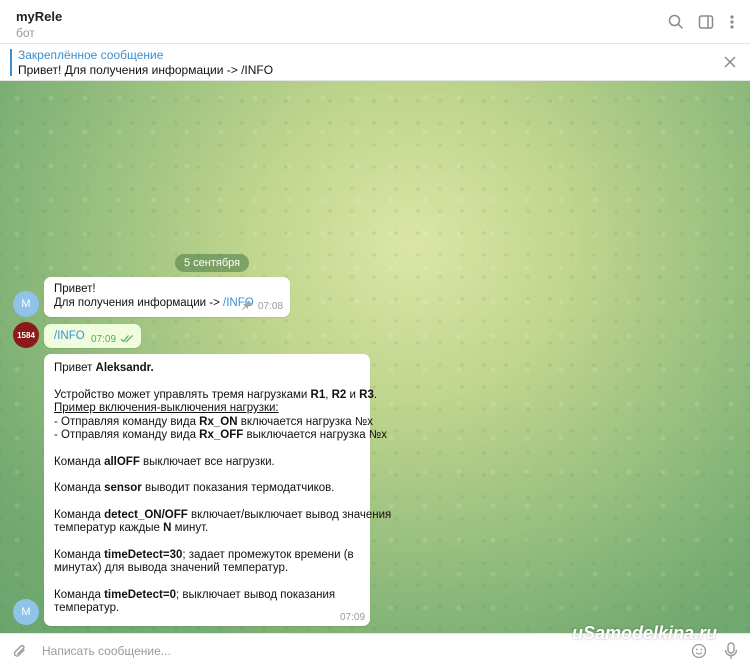 The image size is (750, 668). What do you see at coordinates (171, 568) in the screenshot?
I see `message-text: минутах) для вывода значений температур.` at bounding box center [171, 568].